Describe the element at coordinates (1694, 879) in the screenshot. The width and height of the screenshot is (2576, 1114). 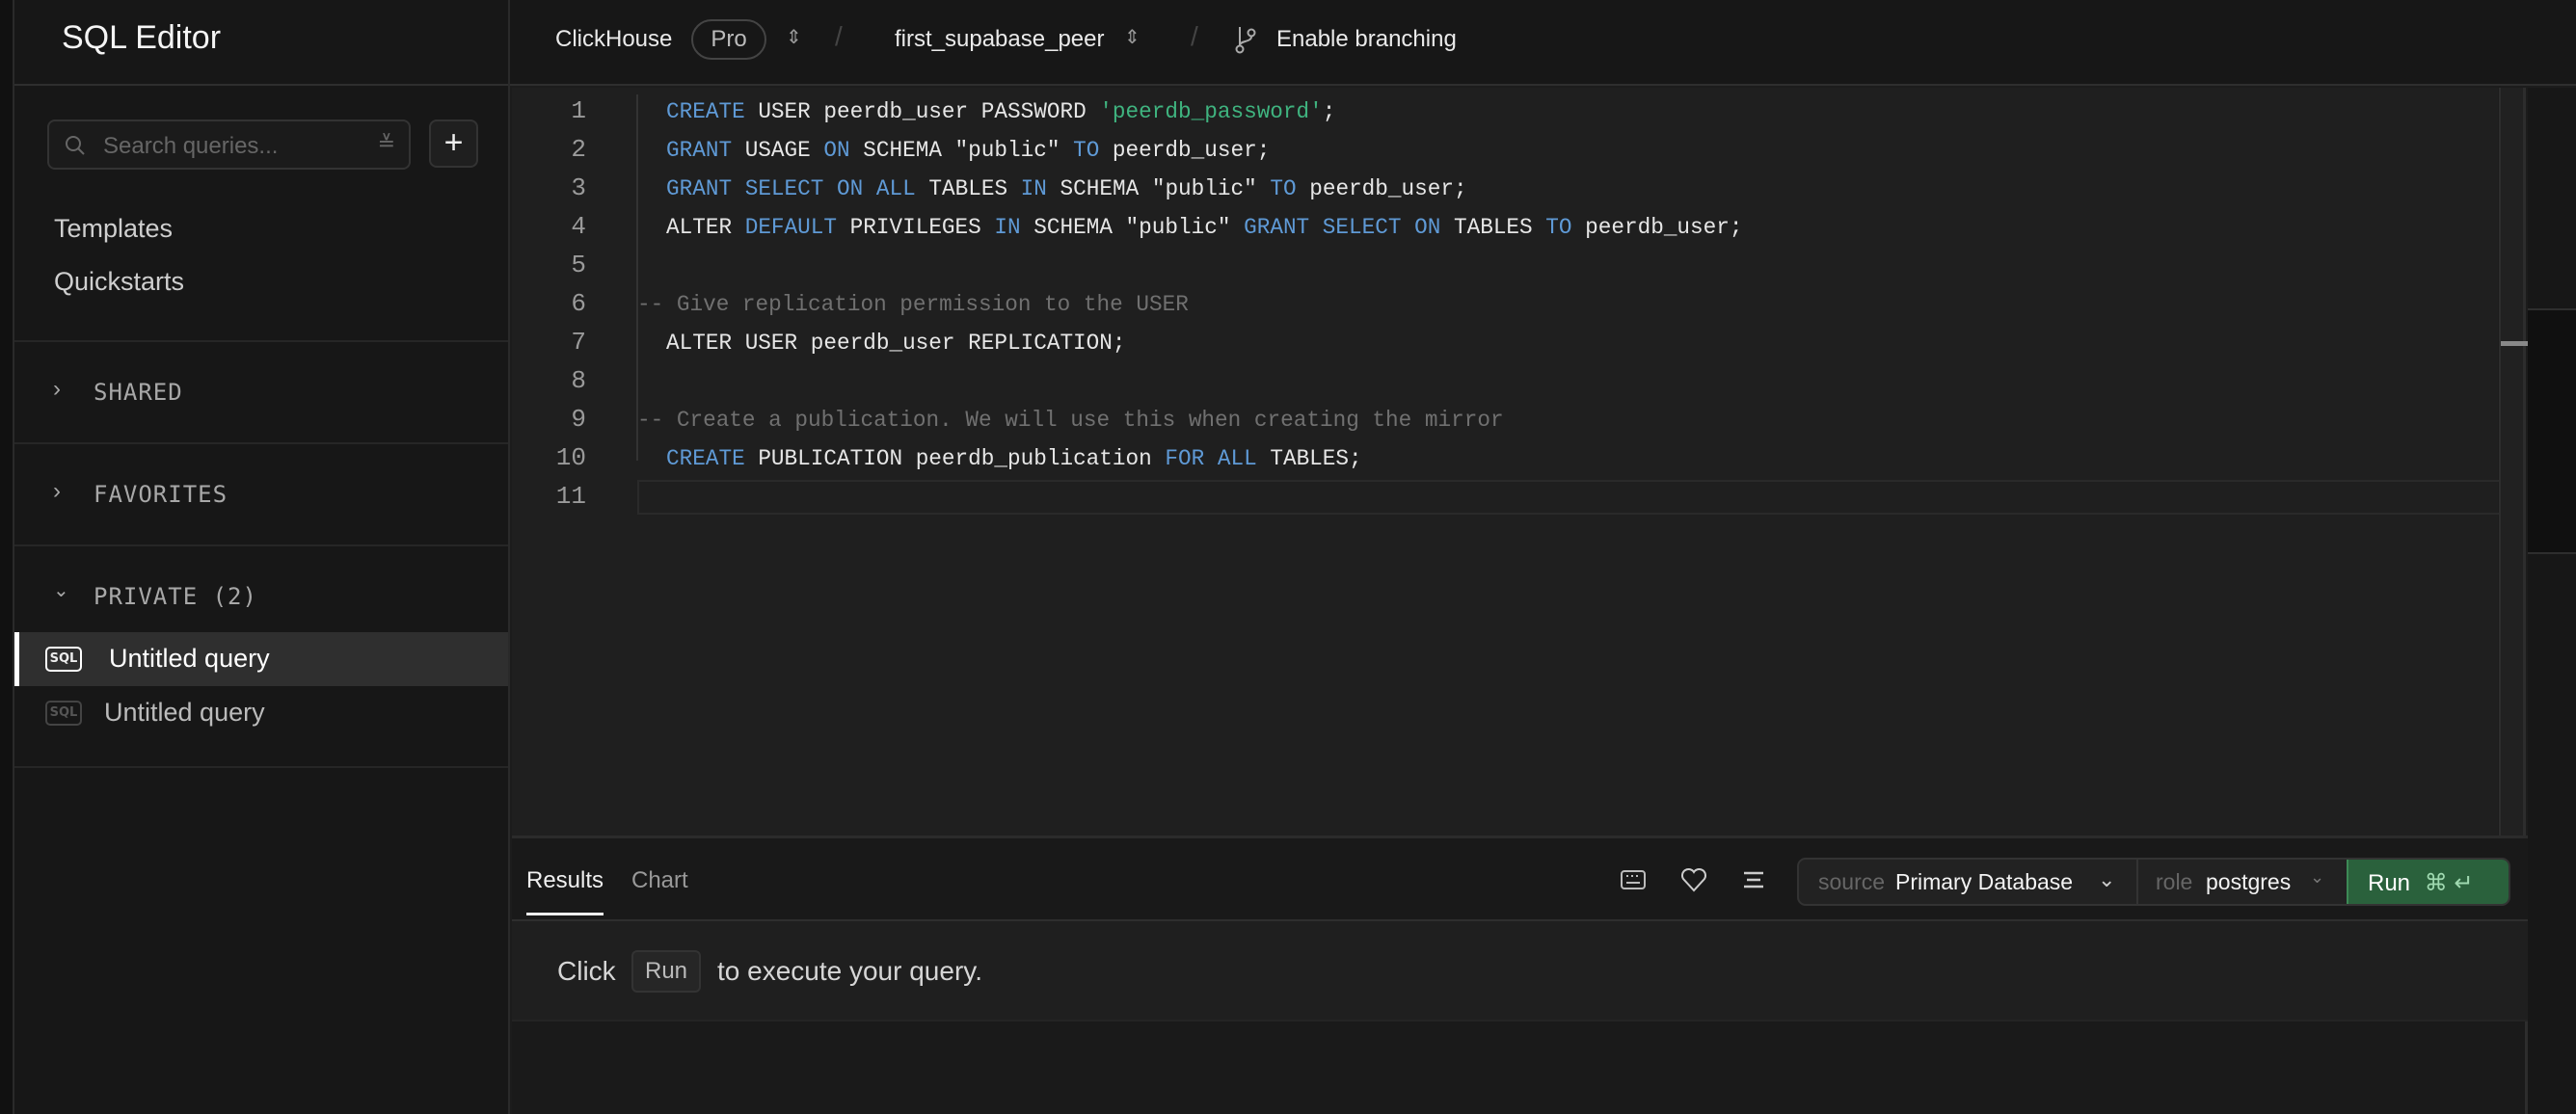
I see `heart-icon` at that location.